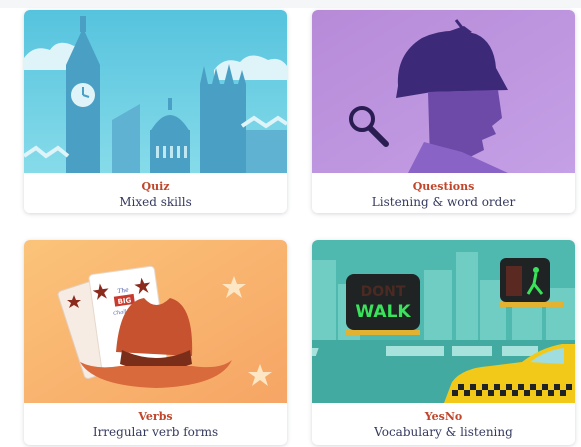  Describe the element at coordinates (443, 416) in the screenshot. I see `card-title: YesNo` at that location.